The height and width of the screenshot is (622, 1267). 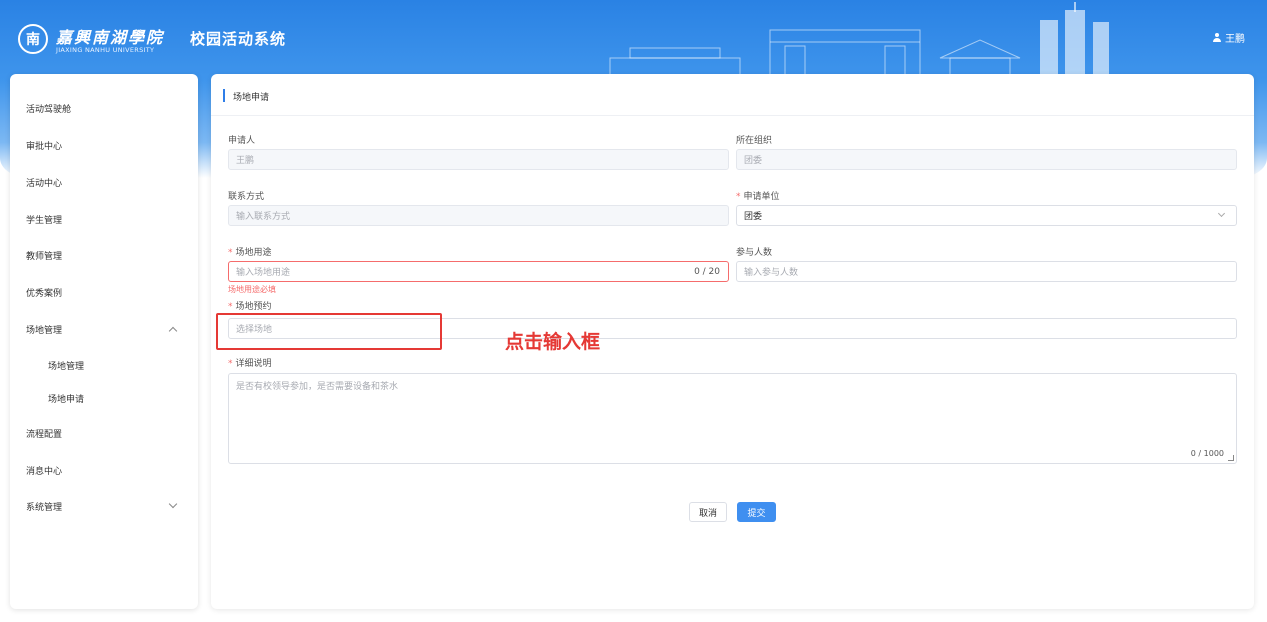 I want to click on title-accent-bar, so click(x=224, y=95).